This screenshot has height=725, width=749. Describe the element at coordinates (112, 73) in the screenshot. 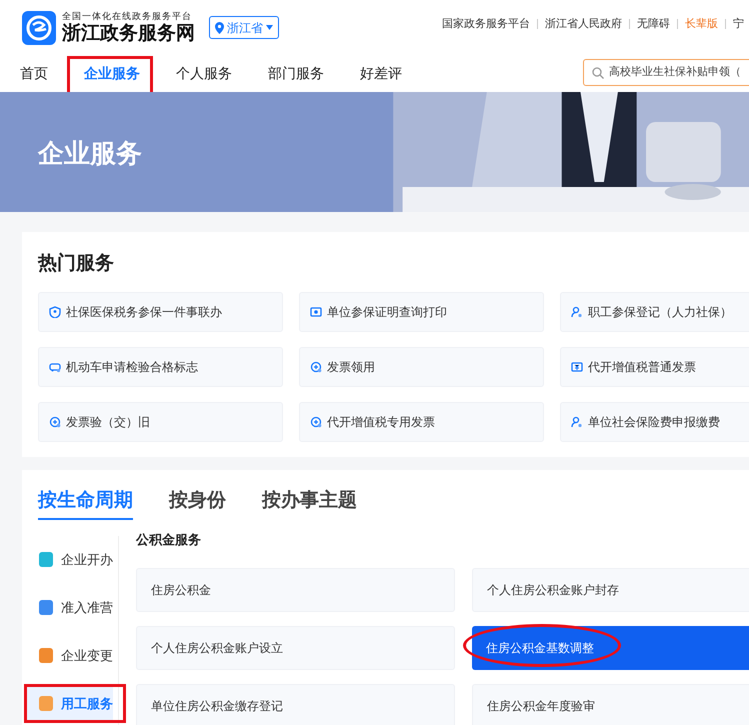

I see `nav-tab: 企业服务` at that location.